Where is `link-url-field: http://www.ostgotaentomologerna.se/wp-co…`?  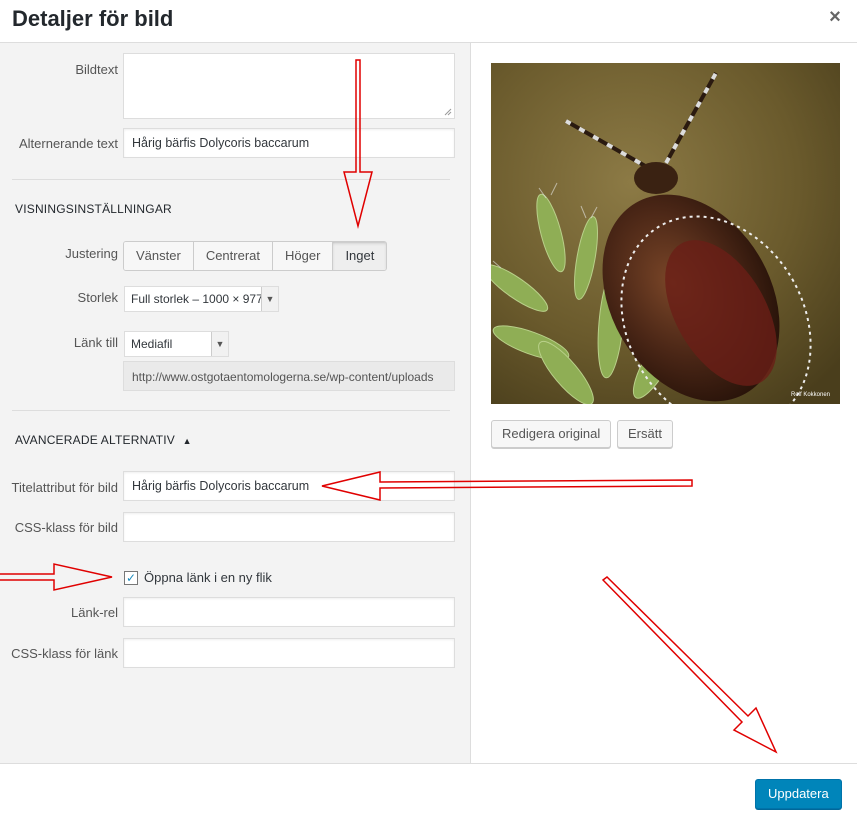 link-url-field: http://www.ostgotaentomologerna.se/wp-co… is located at coordinates (289, 376).